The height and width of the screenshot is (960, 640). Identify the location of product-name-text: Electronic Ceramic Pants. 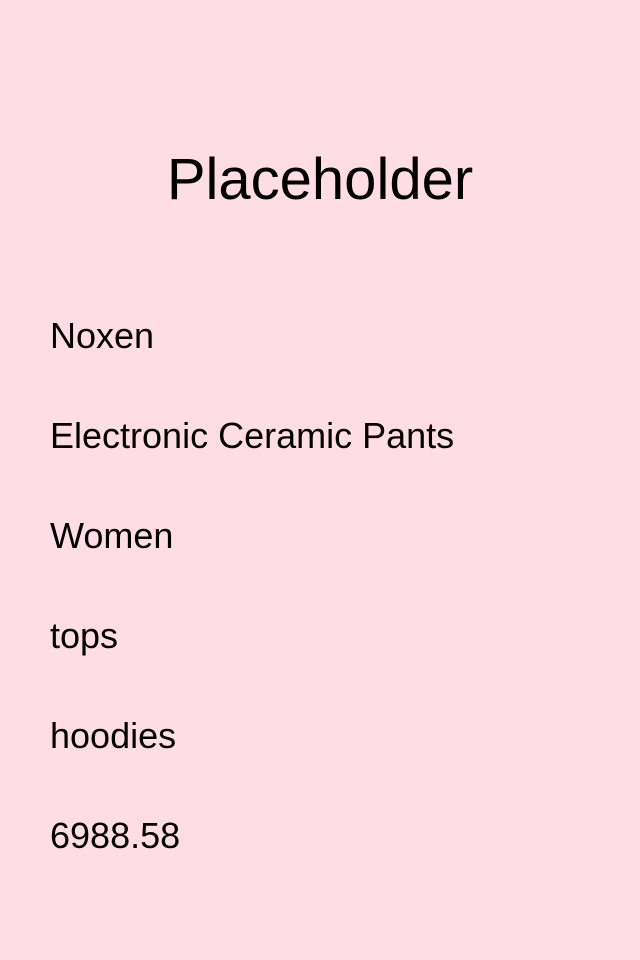
(252, 435).